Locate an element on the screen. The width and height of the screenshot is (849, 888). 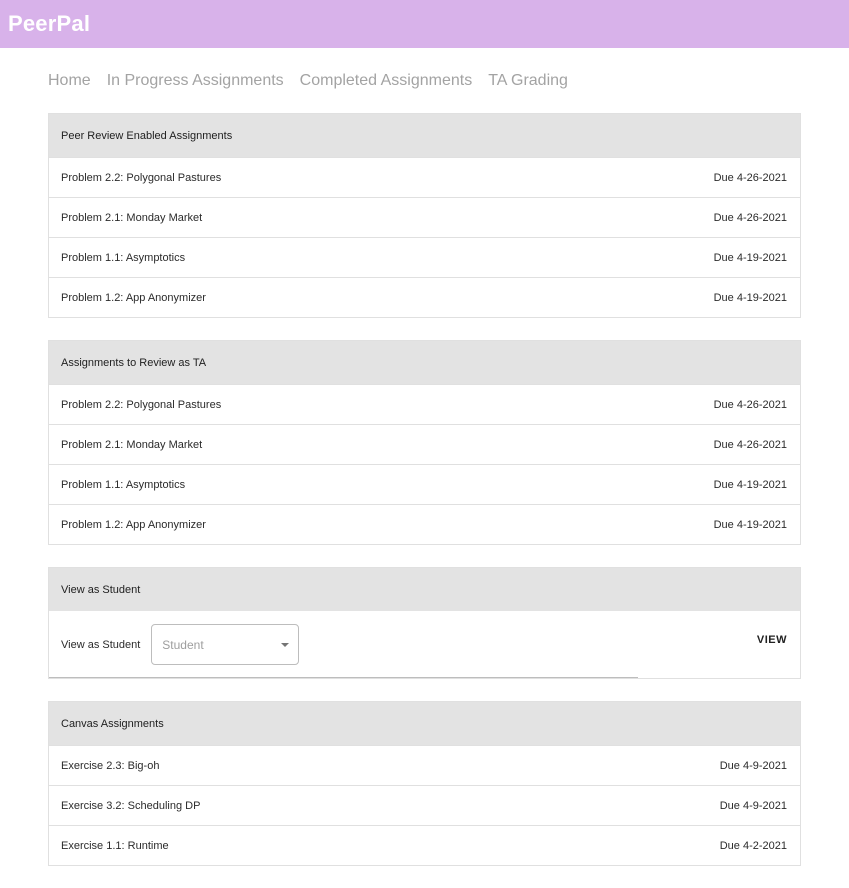
assignment-name: Exercise 1.1: Runtime is located at coordinates (115, 845).